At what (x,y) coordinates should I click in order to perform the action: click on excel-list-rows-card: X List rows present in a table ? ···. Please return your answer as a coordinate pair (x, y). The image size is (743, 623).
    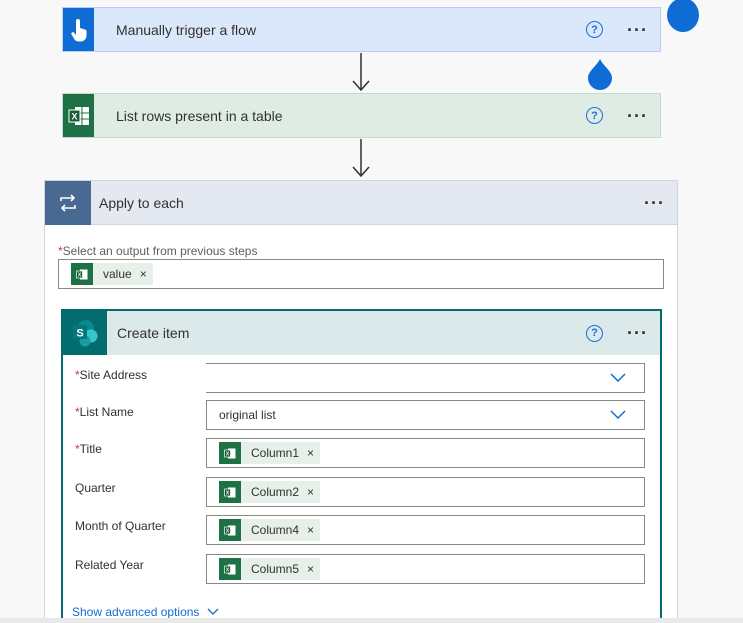
    Looking at the image, I should click on (361, 115).